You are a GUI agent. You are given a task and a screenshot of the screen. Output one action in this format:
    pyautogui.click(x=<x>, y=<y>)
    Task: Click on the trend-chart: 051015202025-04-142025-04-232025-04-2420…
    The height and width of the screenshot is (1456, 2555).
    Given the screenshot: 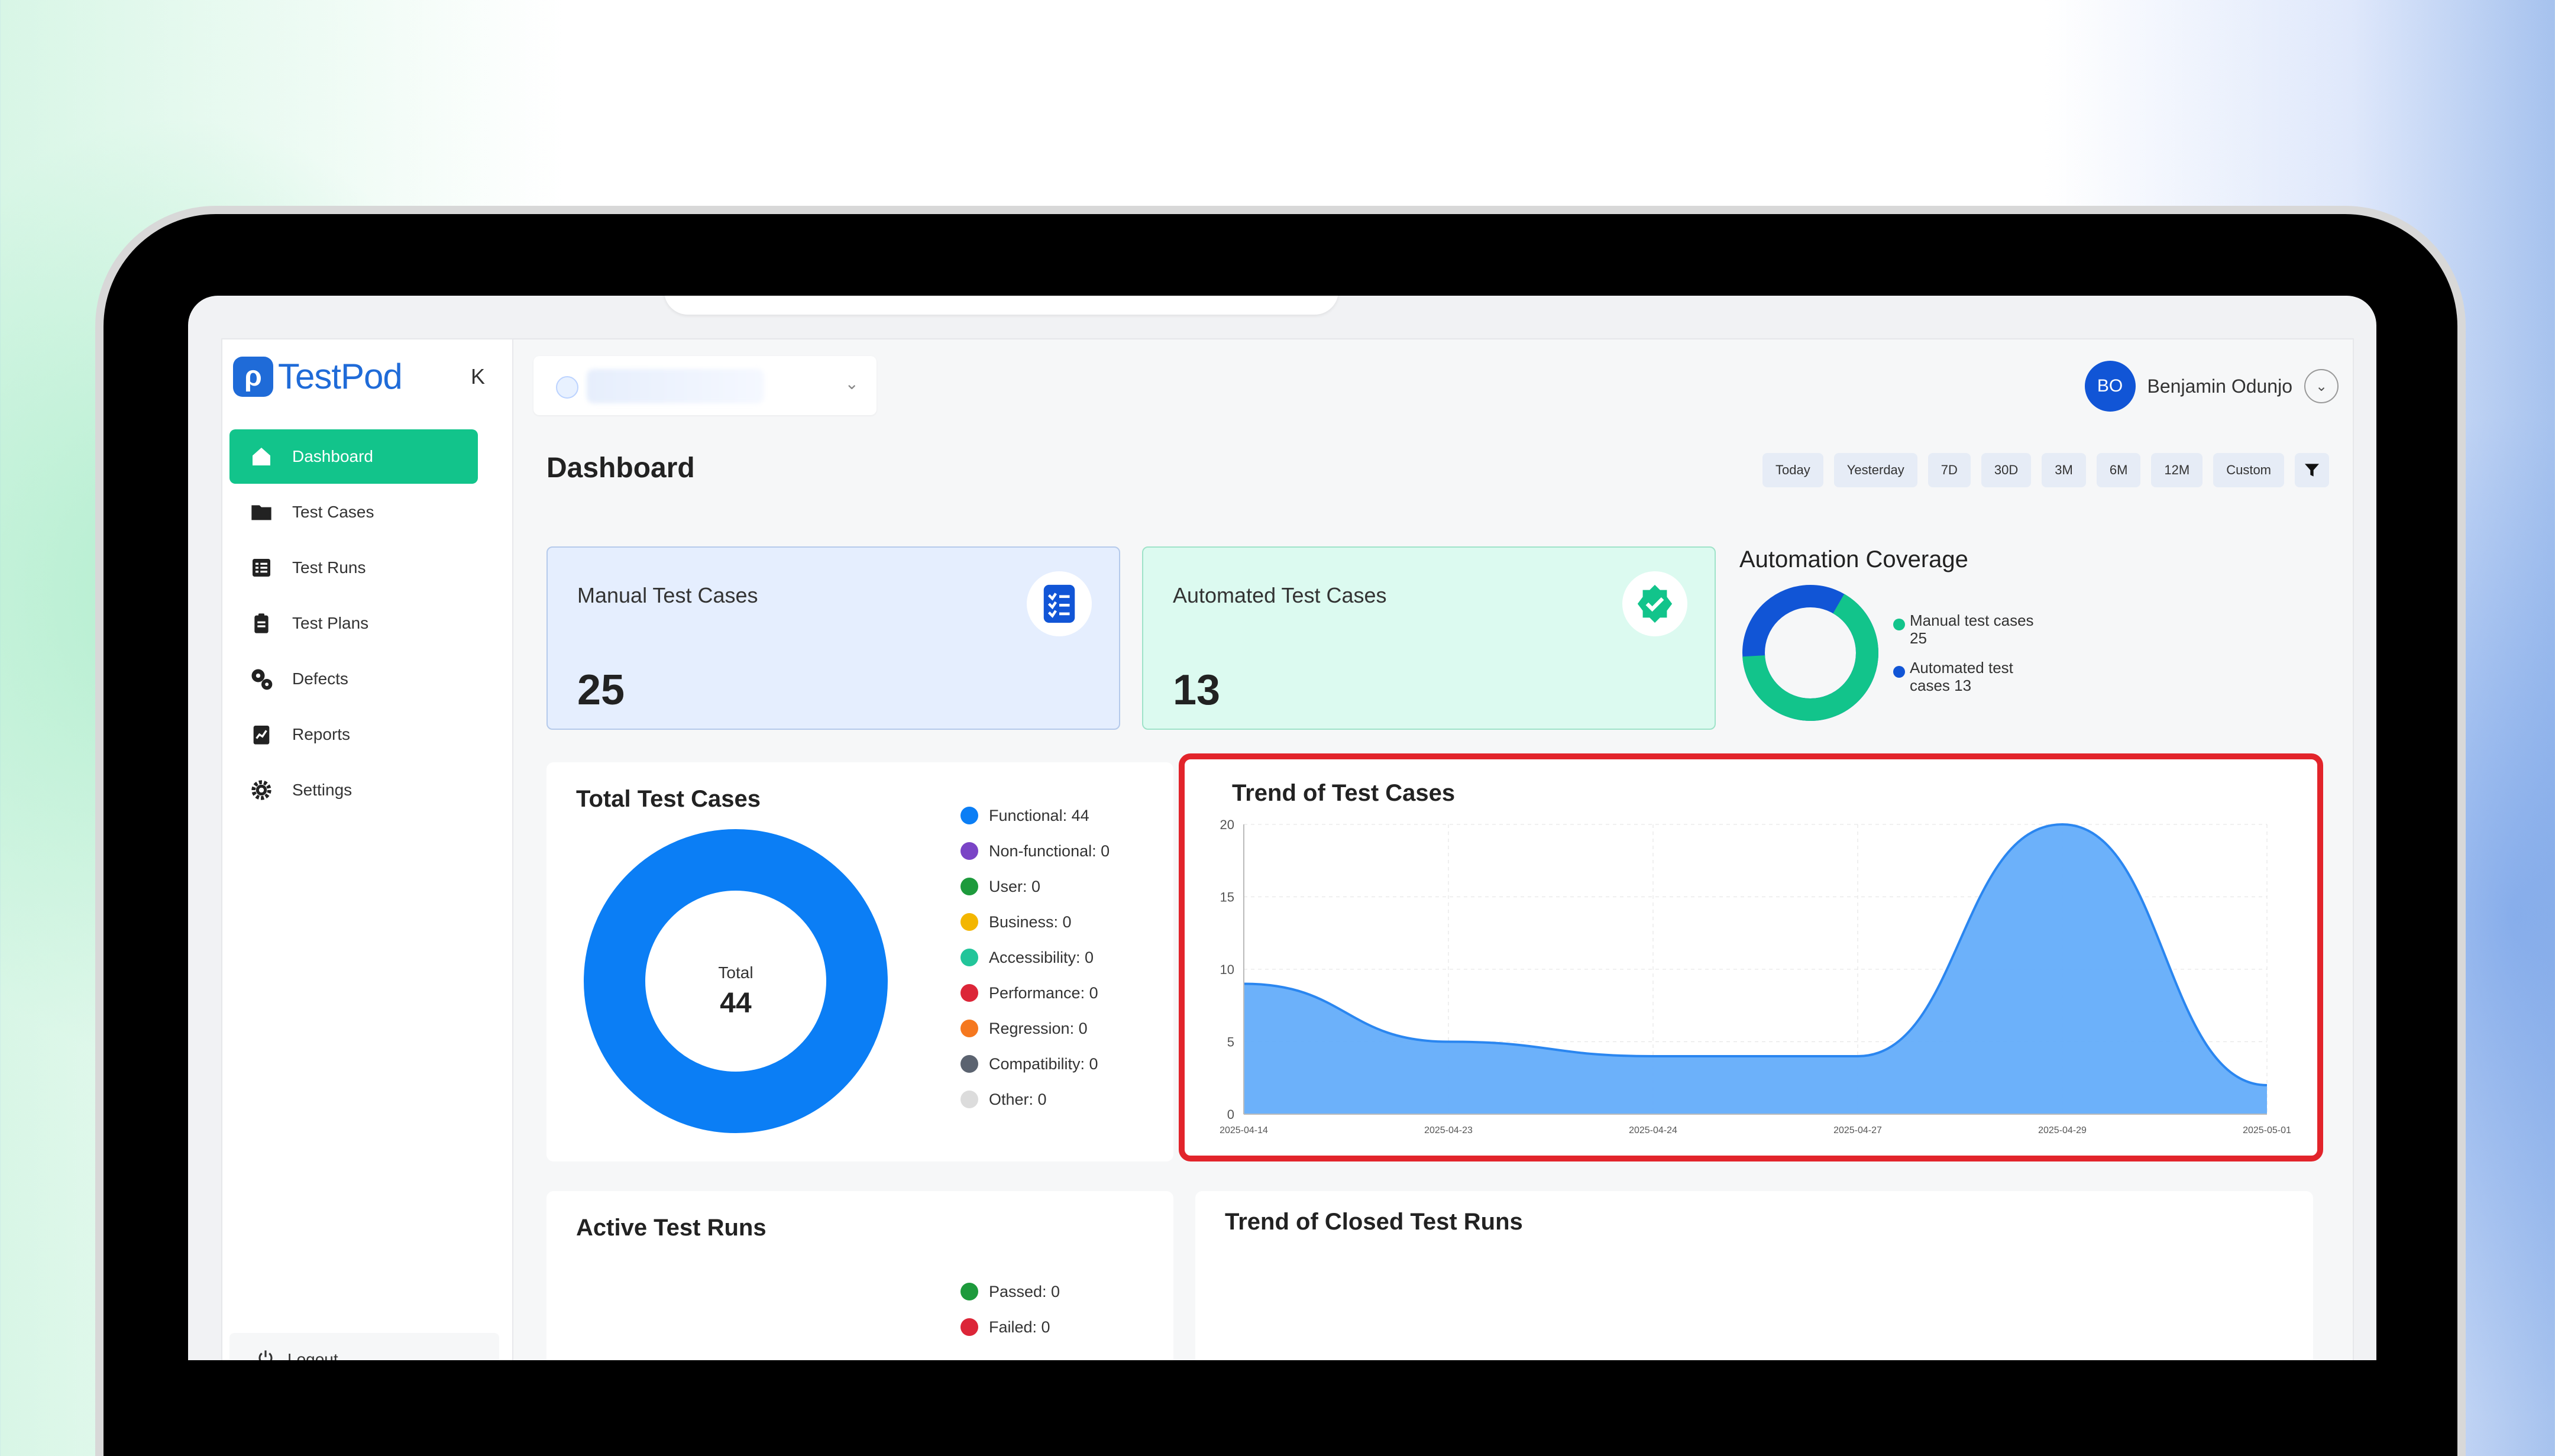 What is the action you would take?
    pyautogui.click(x=1758, y=984)
    